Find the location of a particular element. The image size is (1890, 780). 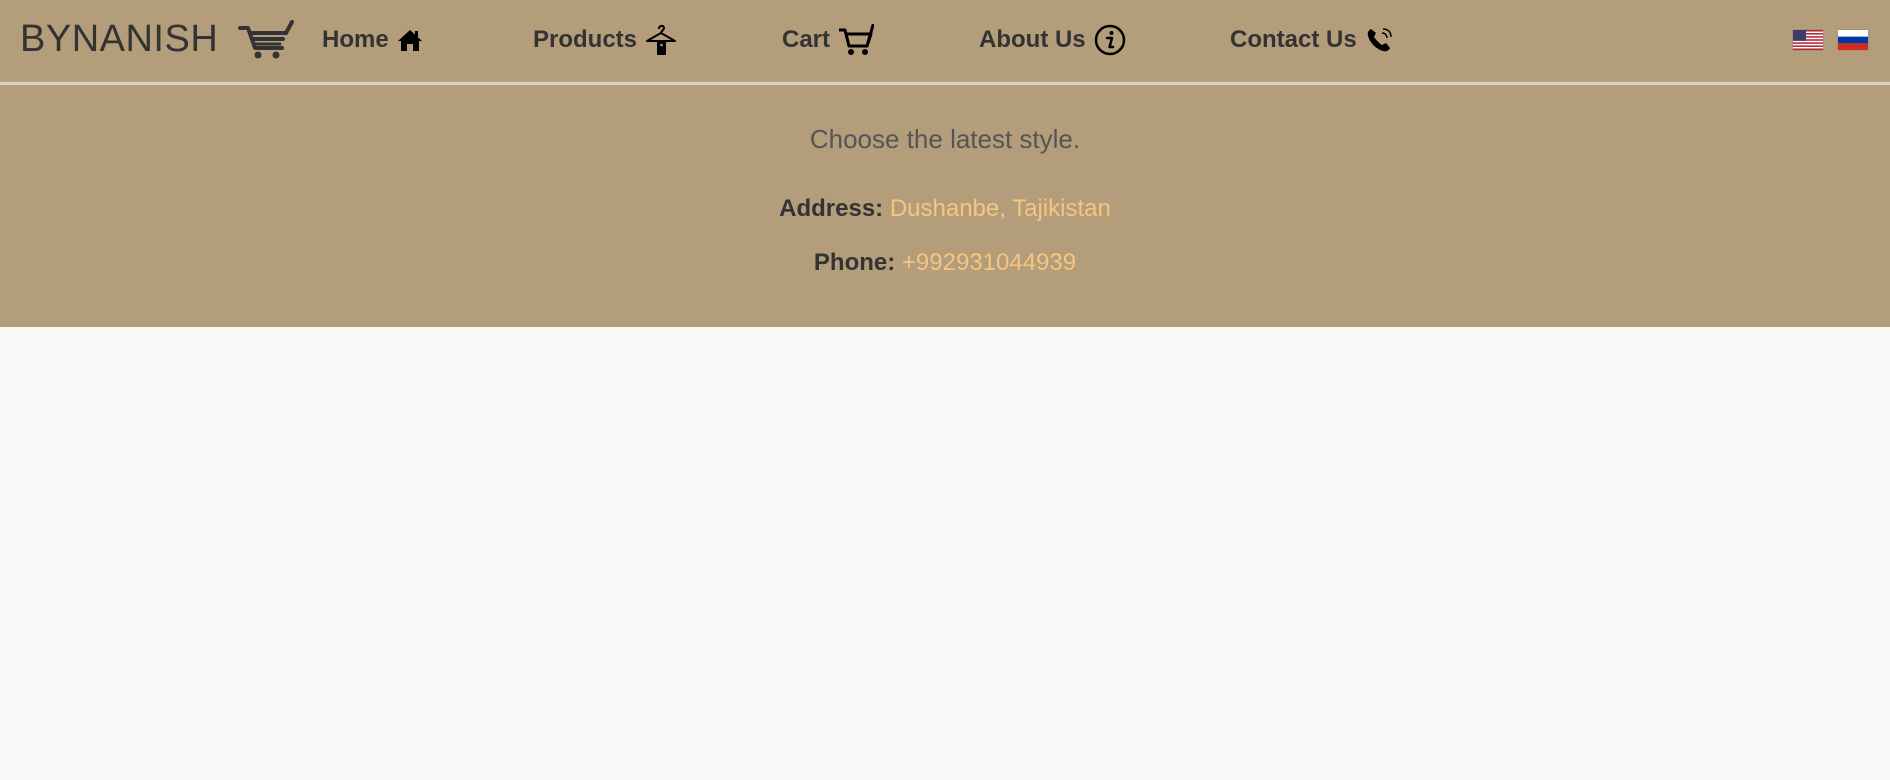

brand-link: BYNANISH is located at coordinates (157, 39).